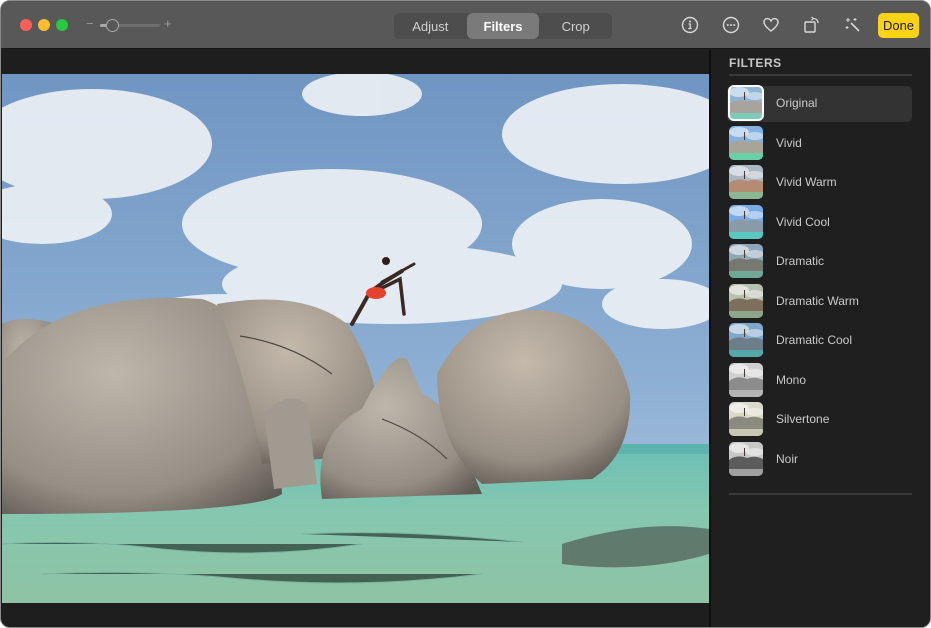  Describe the element at coordinates (803, 221) in the screenshot. I see `filter-label: Vivid Cool` at that location.